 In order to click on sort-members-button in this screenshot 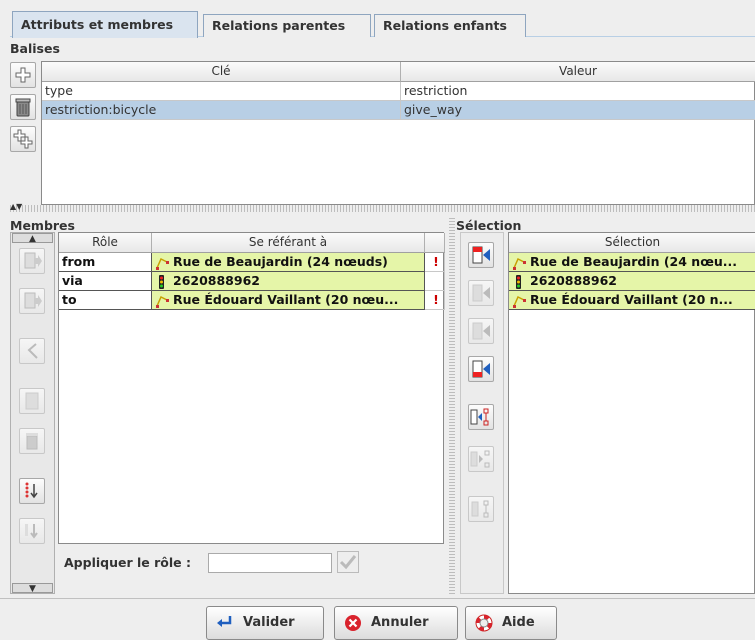, I will do `click(32, 491)`.